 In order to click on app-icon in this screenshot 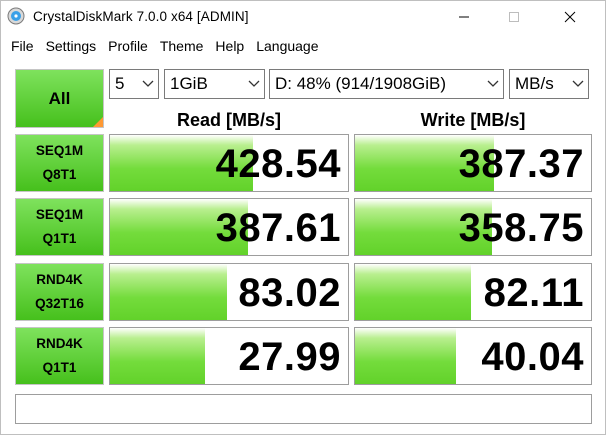, I will do `click(16, 16)`.